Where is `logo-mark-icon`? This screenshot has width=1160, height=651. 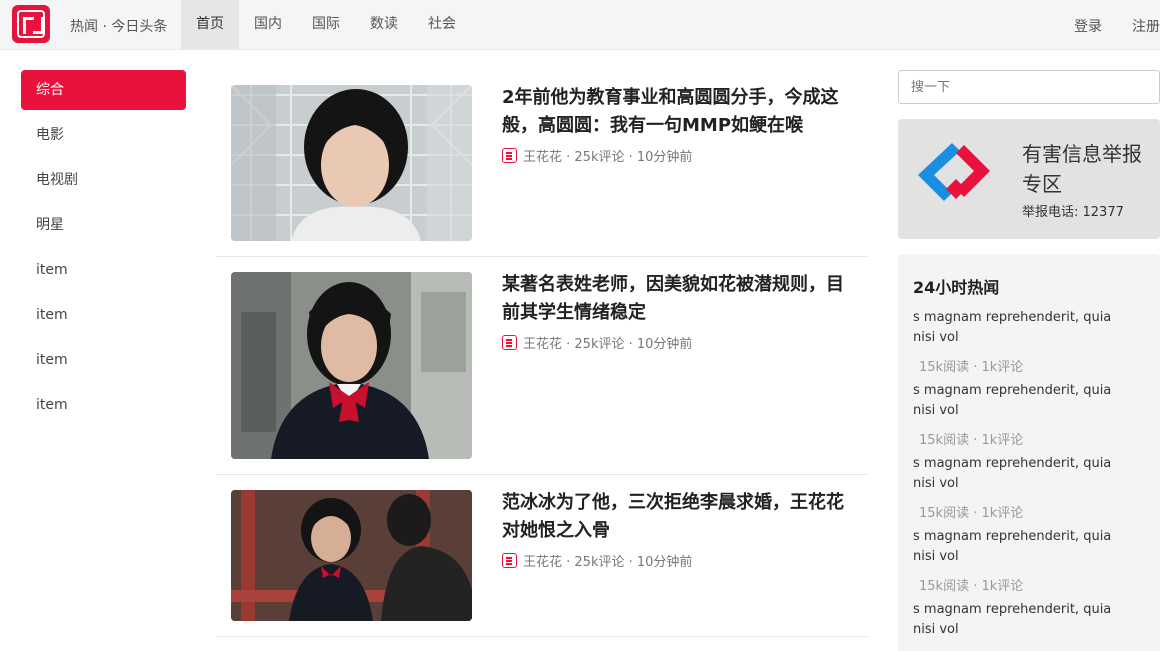 logo-mark-icon is located at coordinates (31, 24).